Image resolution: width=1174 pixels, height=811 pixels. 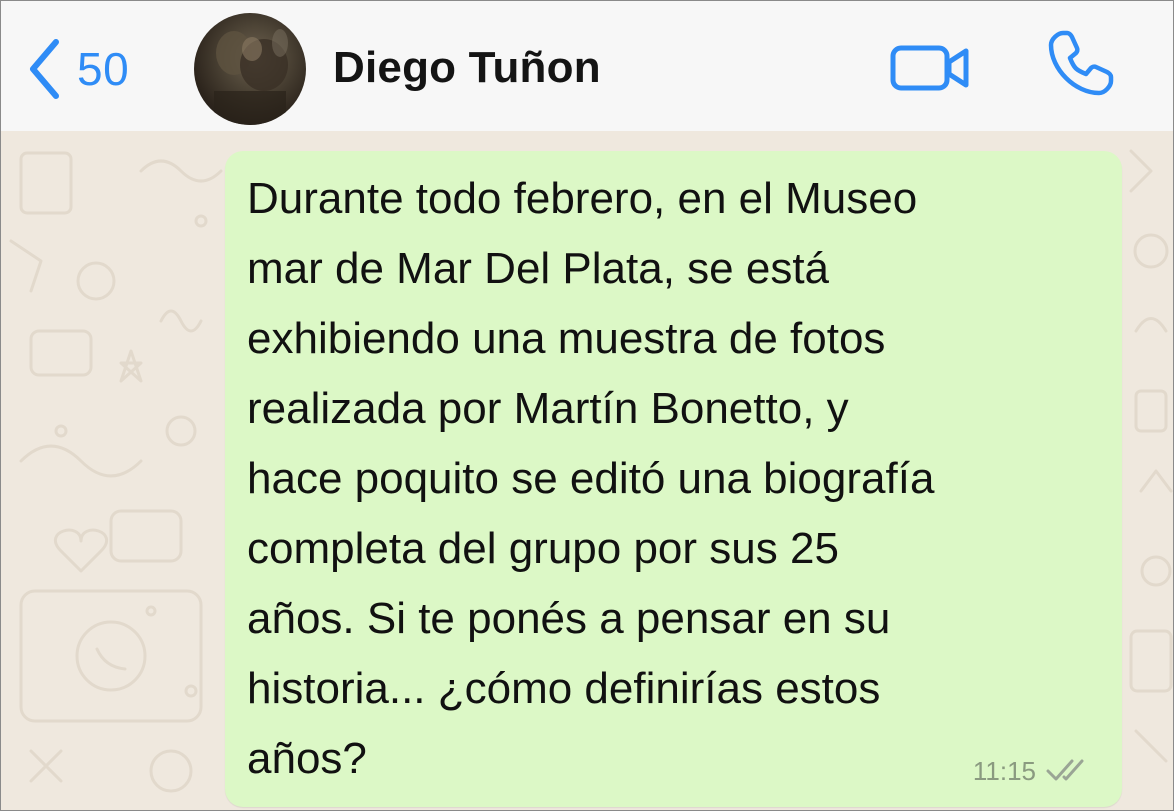 I want to click on video-camera-icon, so click(x=930, y=71).